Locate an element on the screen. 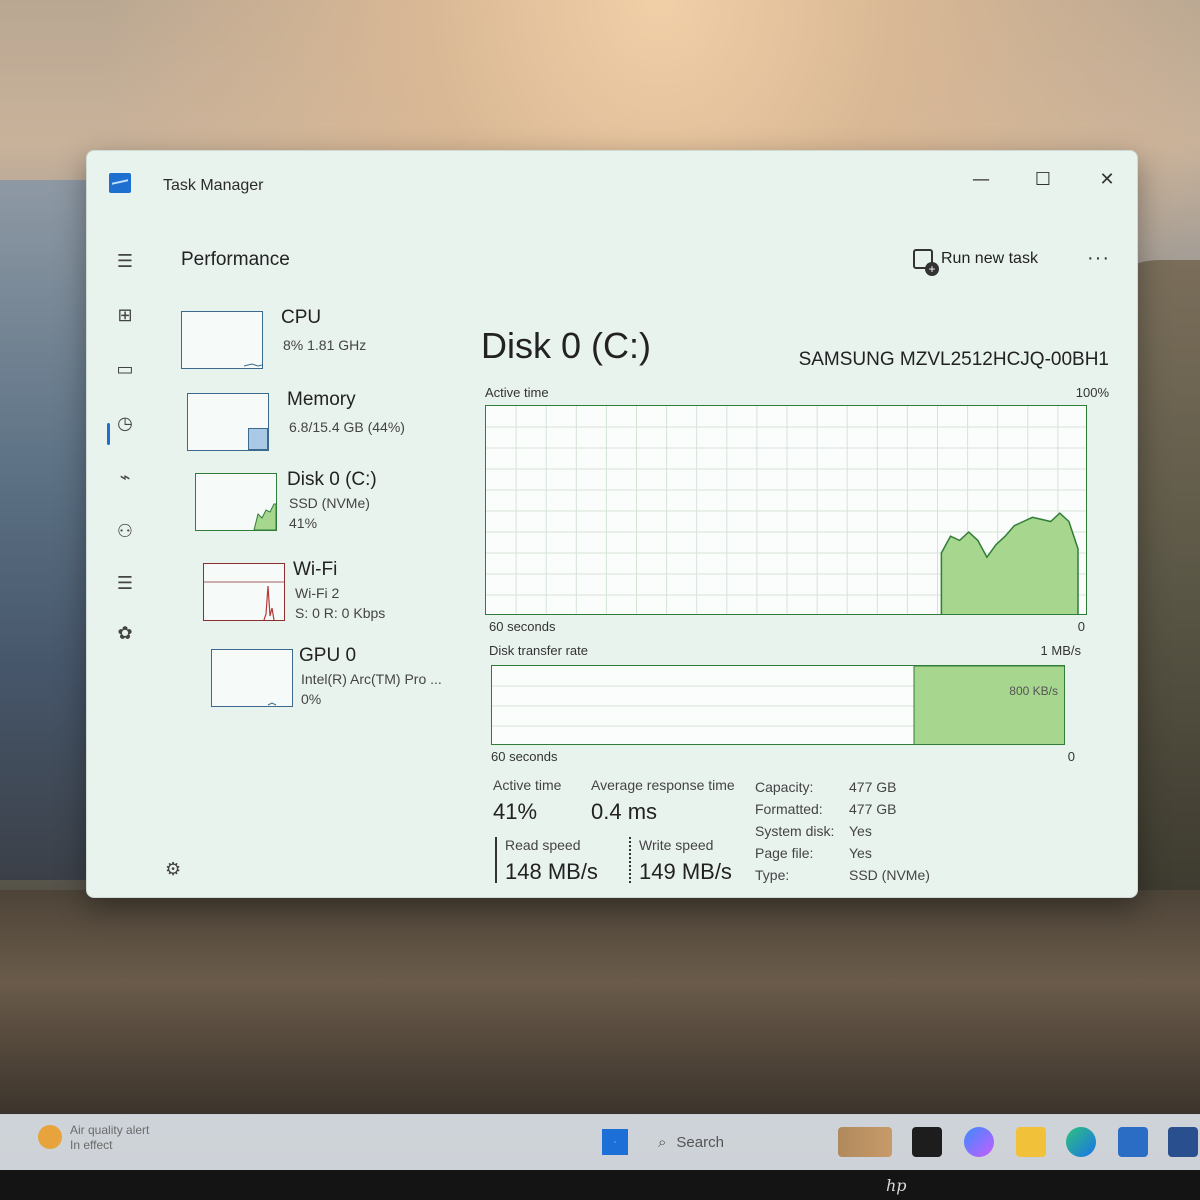 The width and height of the screenshot is (1200, 1200). stat-write-speed-label: Write speed is located at coordinates (676, 845).